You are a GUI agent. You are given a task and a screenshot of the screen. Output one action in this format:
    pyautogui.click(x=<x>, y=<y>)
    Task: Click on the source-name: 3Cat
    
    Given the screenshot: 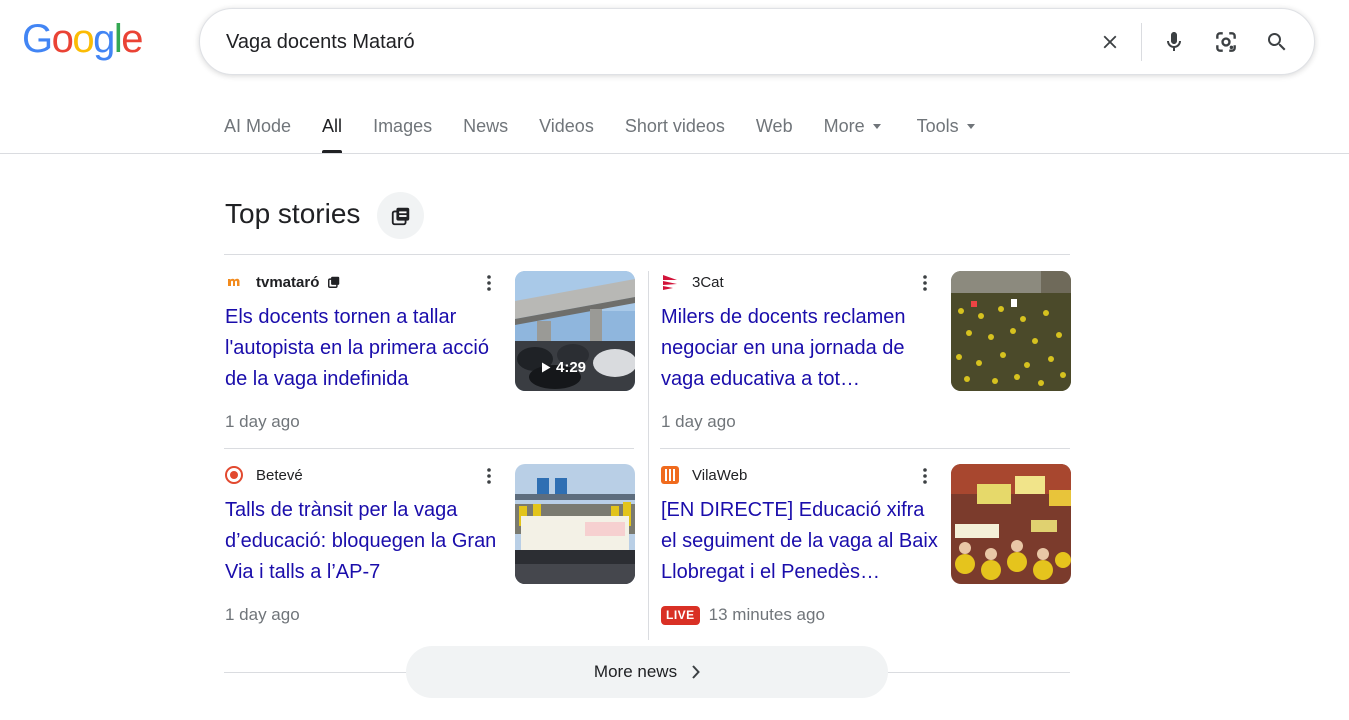 What is the action you would take?
    pyautogui.click(x=708, y=282)
    